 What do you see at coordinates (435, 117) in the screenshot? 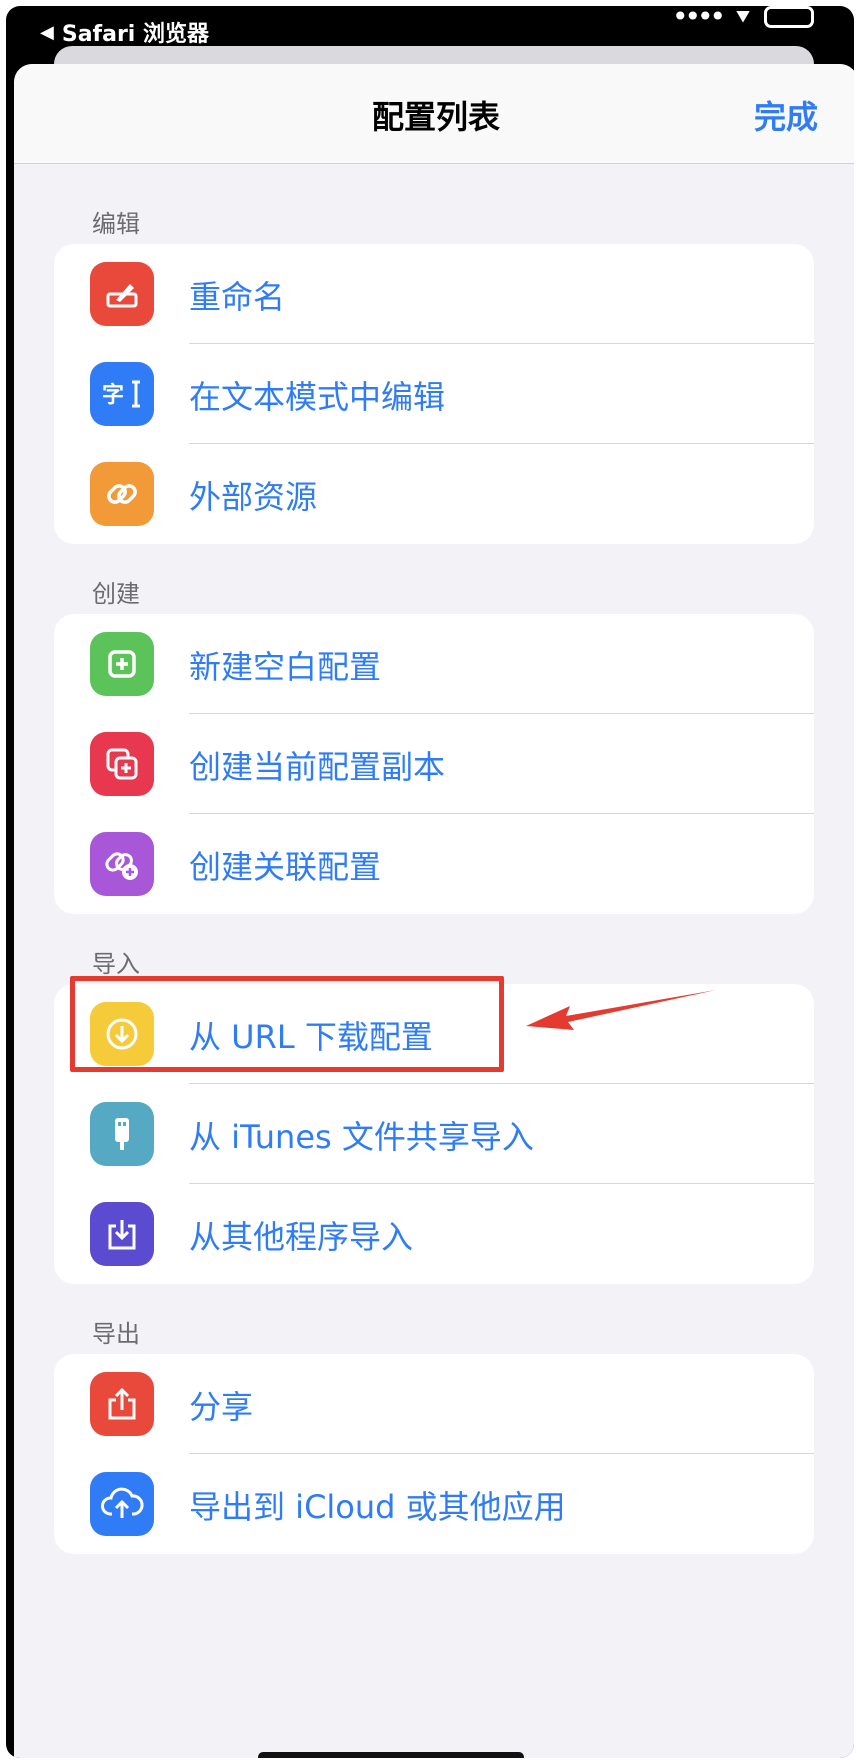
I see `page-title: 配置列表` at bounding box center [435, 117].